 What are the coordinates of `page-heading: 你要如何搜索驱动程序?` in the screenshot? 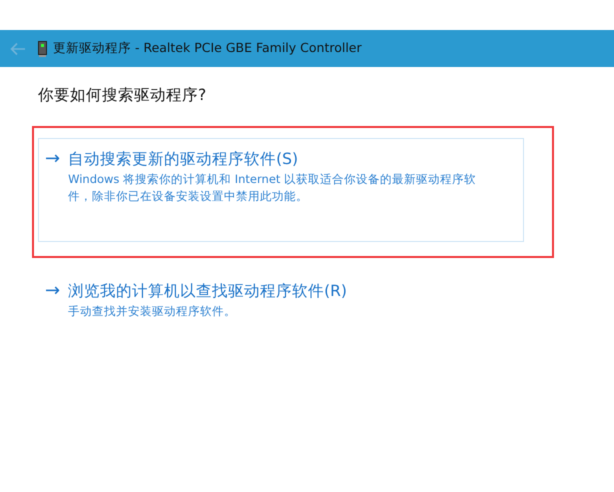 It's located at (123, 95).